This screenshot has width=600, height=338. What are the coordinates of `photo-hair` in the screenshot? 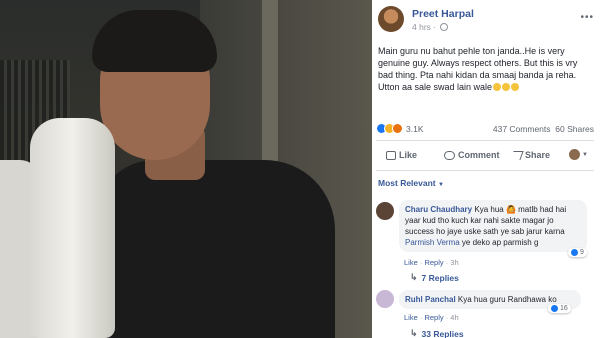 It's located at (154, 41).